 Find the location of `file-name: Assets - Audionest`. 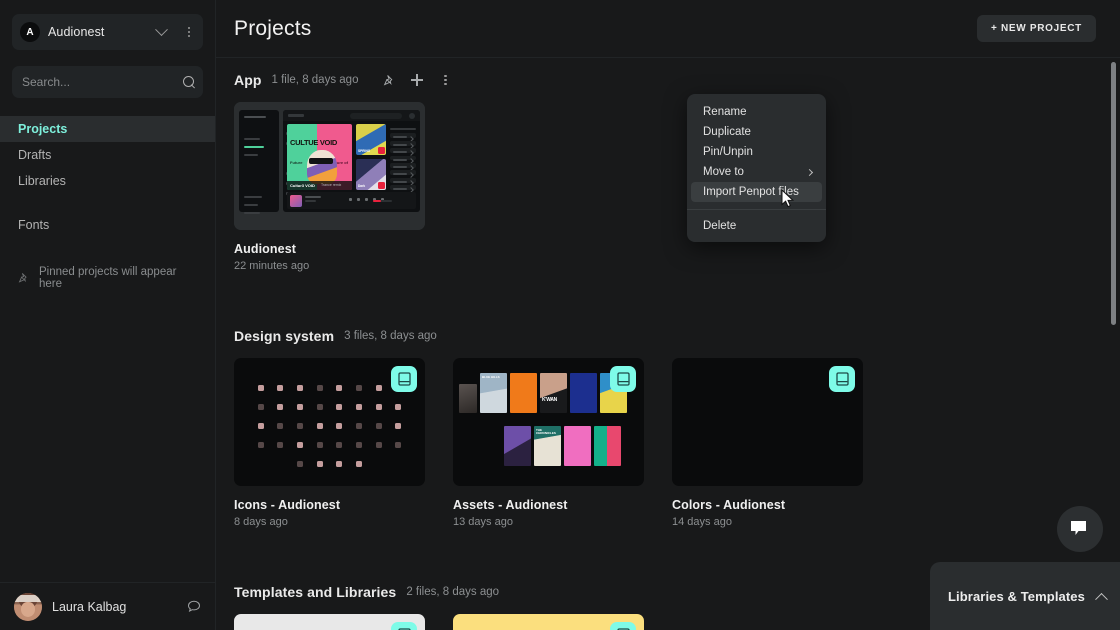

file-name: Assets - Audionest is located at coordinates (510, 505).